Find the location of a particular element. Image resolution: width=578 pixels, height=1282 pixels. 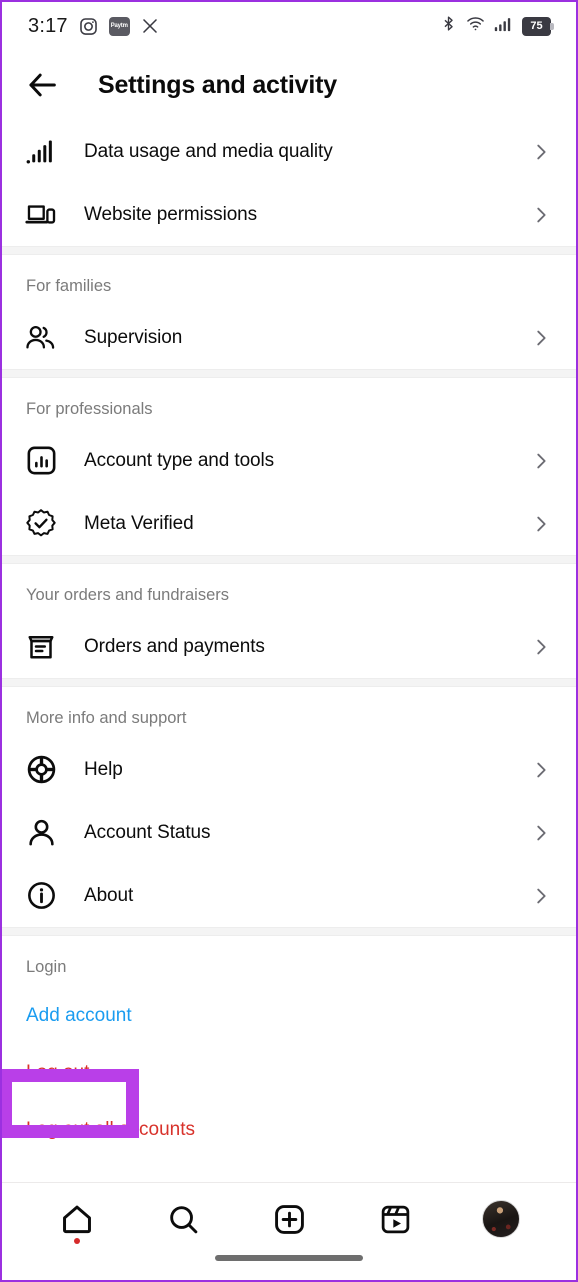

wifi-icon is located at coordinates (475, 26).